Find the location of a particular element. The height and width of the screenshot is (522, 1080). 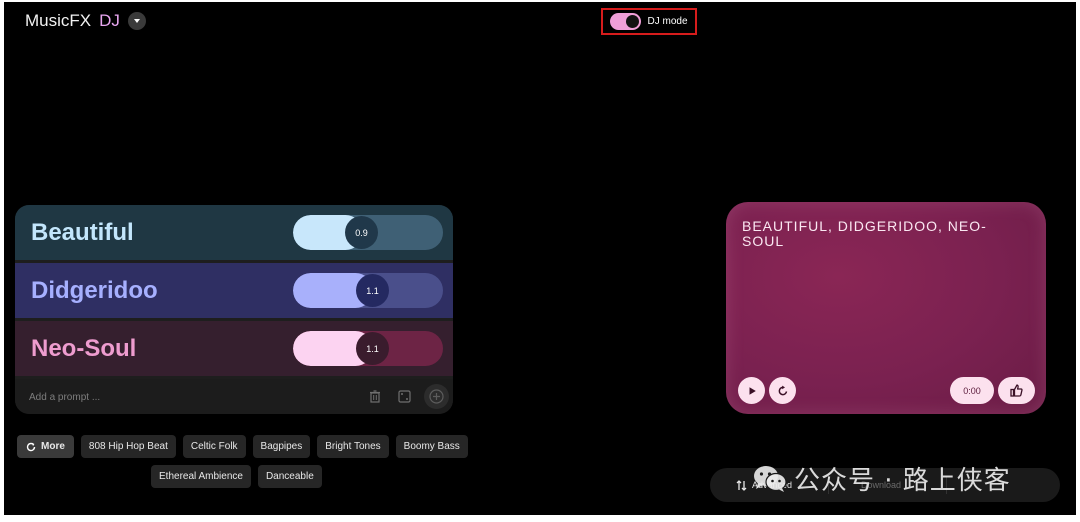

add-prompt-input is located at coordinates (189, 397).